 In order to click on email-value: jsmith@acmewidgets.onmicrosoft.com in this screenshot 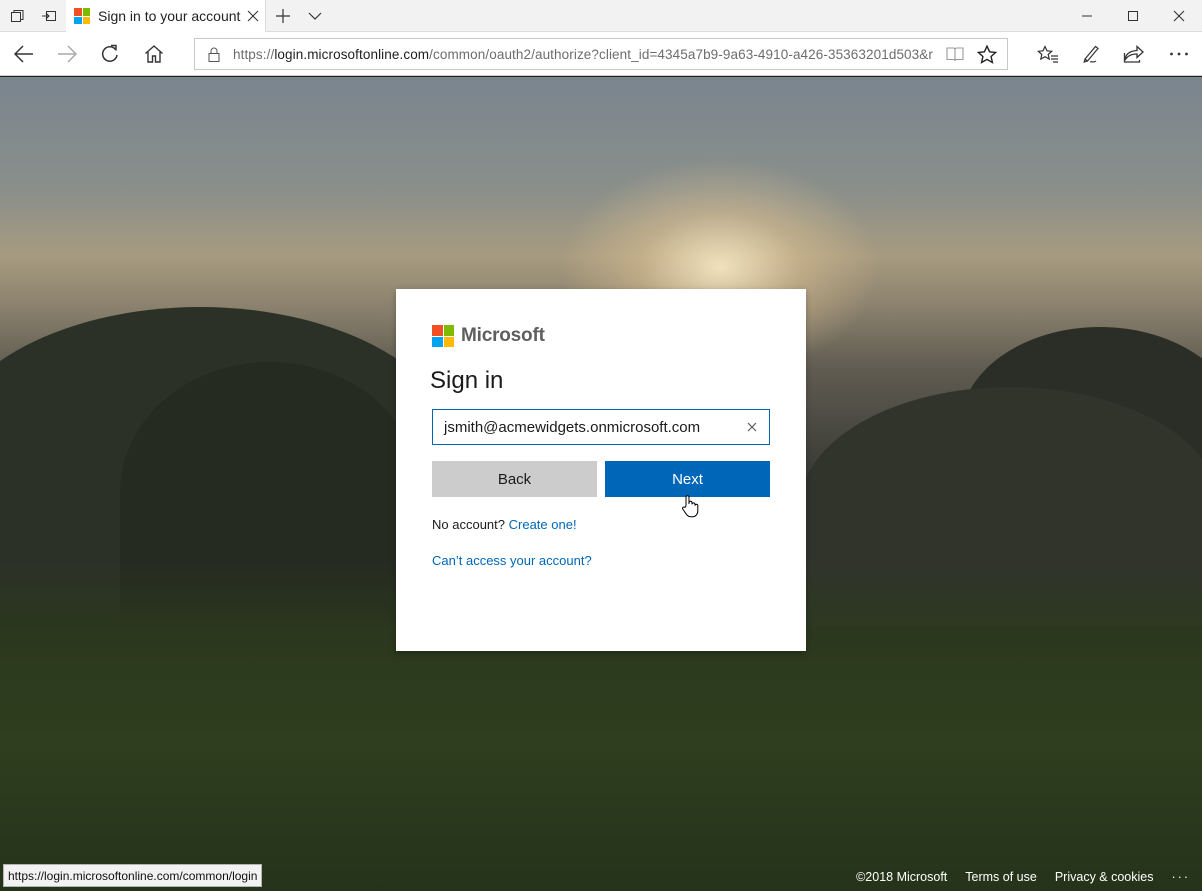, I will do `click(584, 427)`.